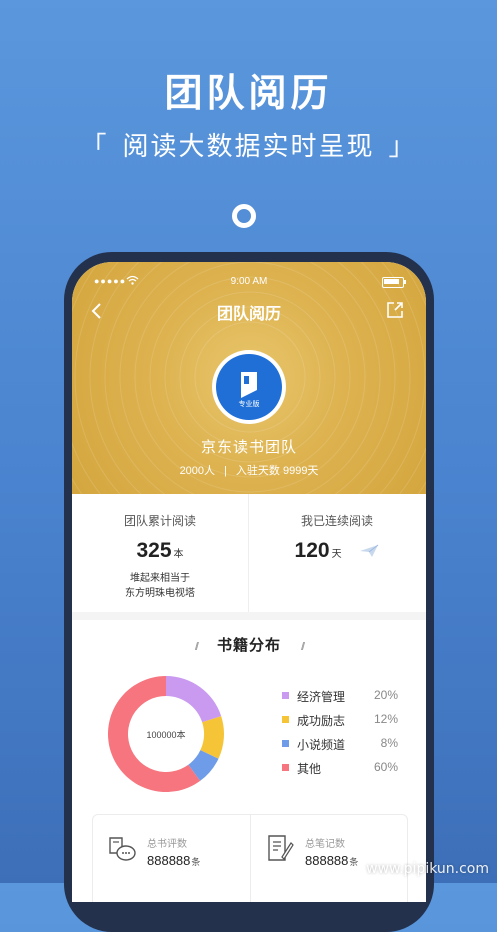 The image size is (497, 932). What do you see at coordinates (347, 724) in the screenshot?
I see `legend-item: 成功励志 12%` at bounding box center [347, 724].